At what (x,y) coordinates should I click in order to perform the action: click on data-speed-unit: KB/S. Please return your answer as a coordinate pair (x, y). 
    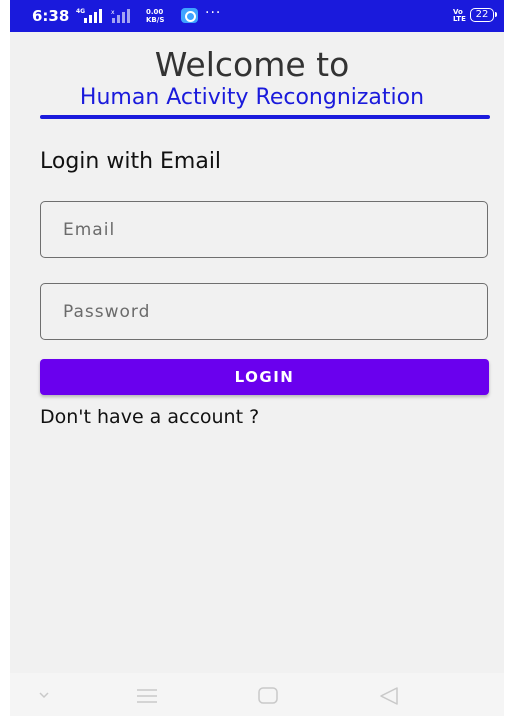
    Looking at the image, I should click on (155, 20).